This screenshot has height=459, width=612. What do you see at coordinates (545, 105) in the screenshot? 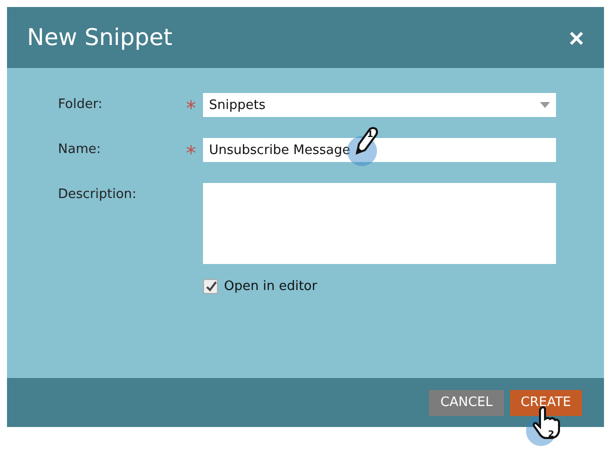
I see `caret-icon` at bounding box center [545, 105].